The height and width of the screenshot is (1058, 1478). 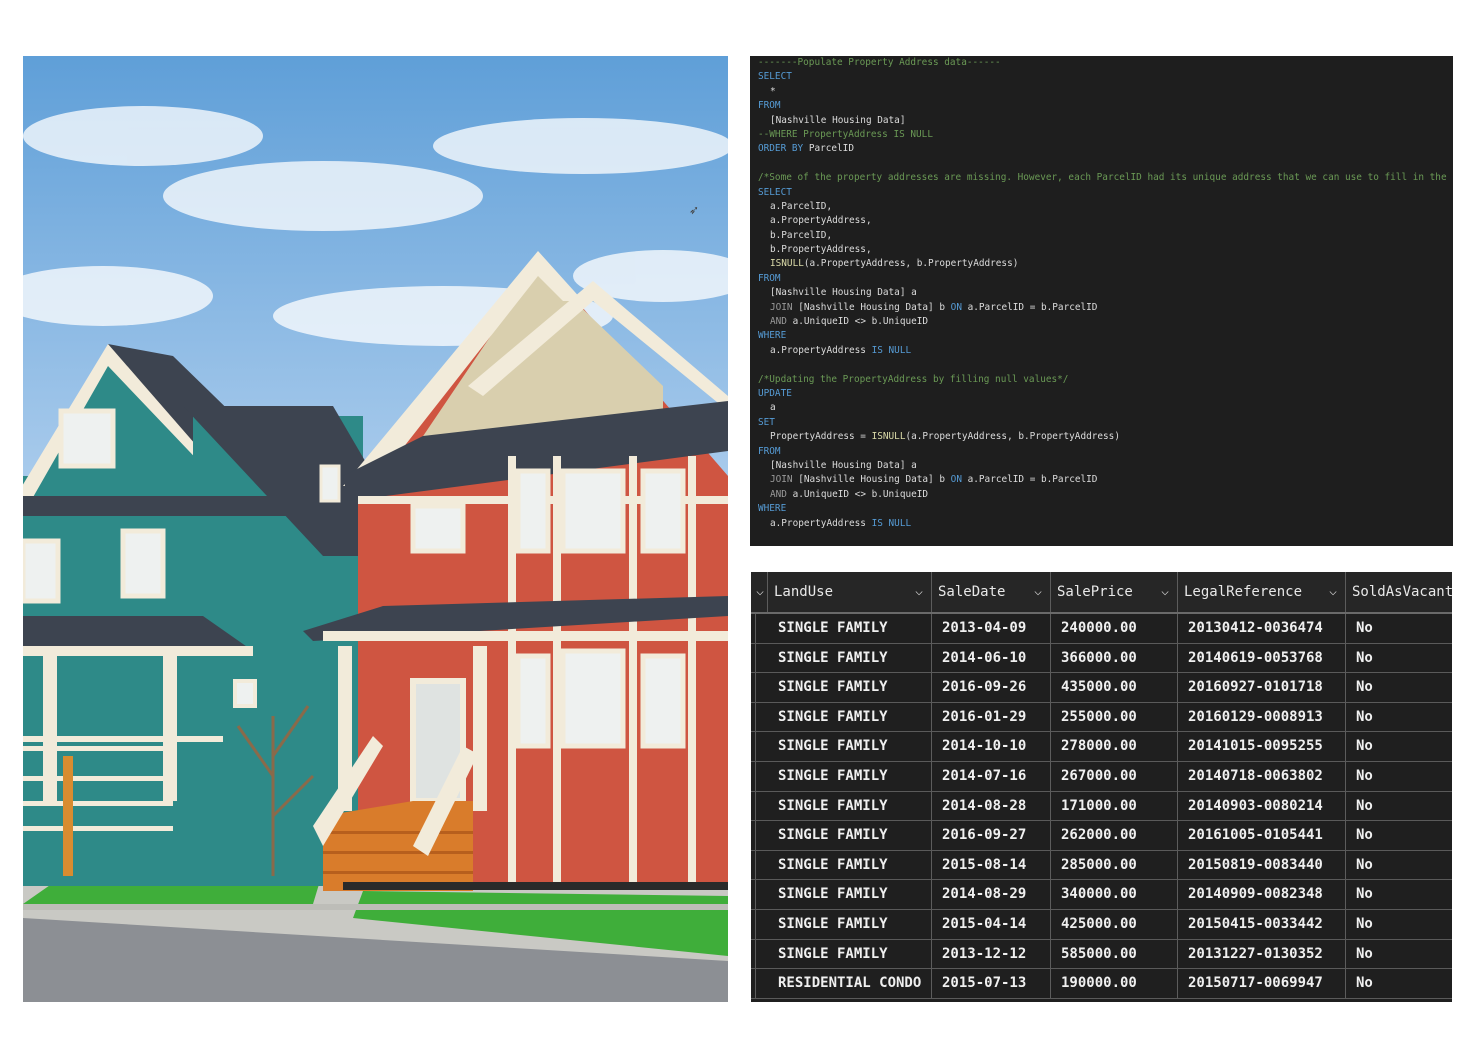 What do you see at coordinates (1114, 658) in the screenshot?
I see `cell-saleprice: 366000.00` at bounding box center [1114, 658].